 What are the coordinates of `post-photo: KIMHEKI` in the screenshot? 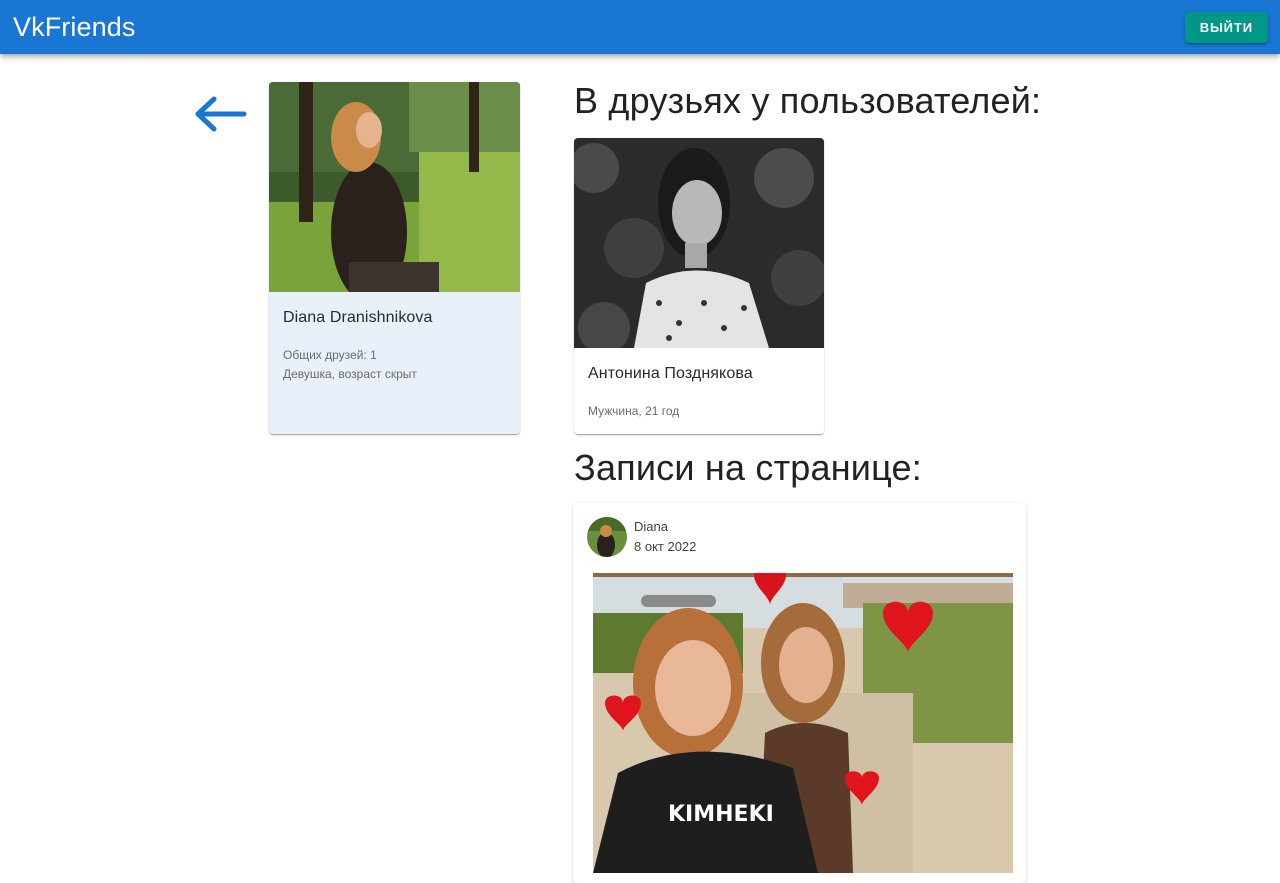 It's located at (803, 723).